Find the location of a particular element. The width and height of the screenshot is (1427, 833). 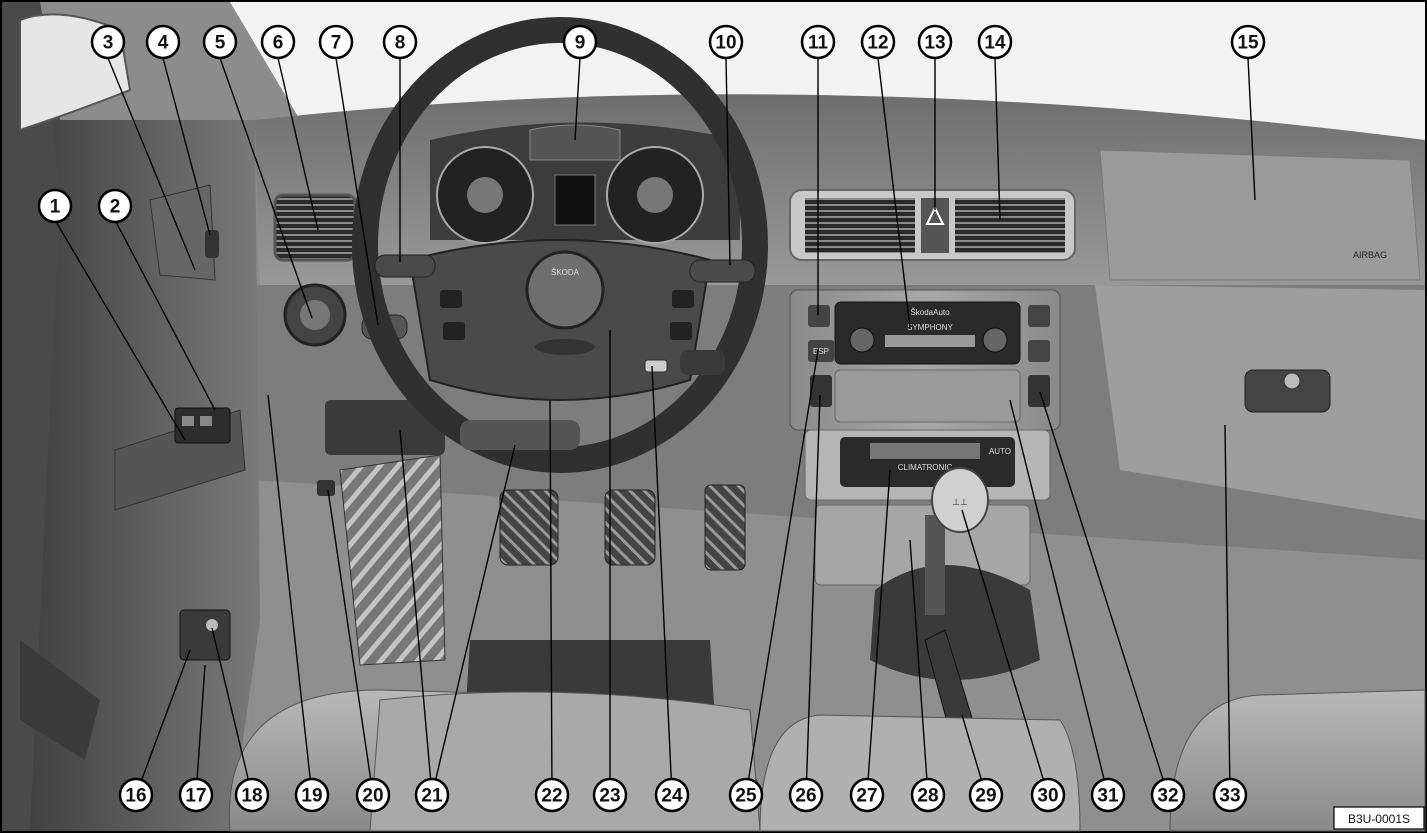

callout-10: 10 is located at coordinates (726, 42).